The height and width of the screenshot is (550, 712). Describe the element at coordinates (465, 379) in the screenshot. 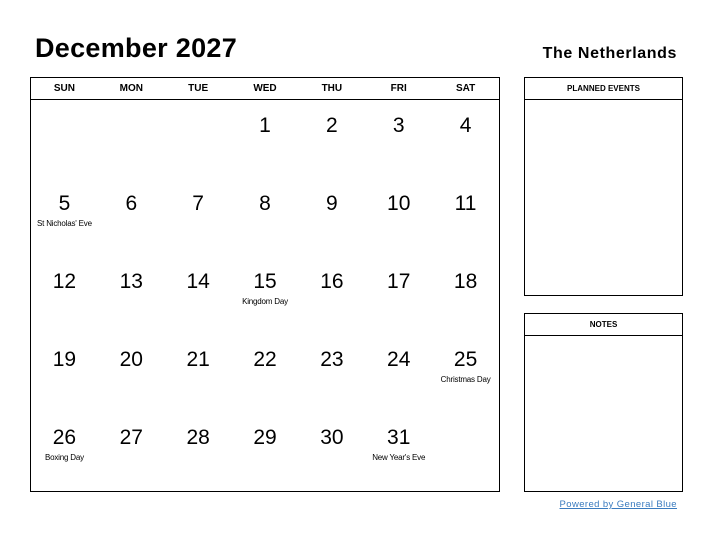

I see `holiday-label: Christmas Day` at that location.